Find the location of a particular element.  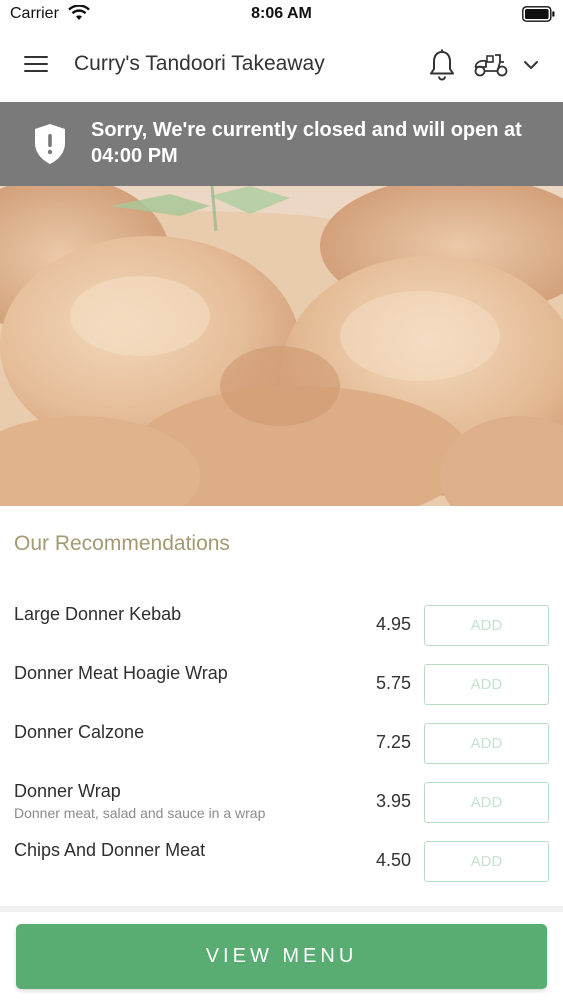

hamburger-menu-icon is located at coordinates (37, 65).